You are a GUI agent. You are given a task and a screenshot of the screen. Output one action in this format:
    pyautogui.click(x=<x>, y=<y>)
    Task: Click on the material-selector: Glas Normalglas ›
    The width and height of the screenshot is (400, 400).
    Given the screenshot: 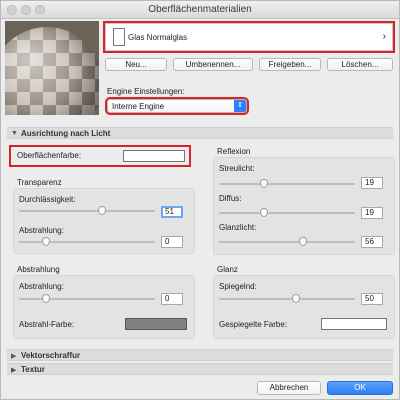 What is the action you would take?
    pyautogui.click(x=249, y=37)
    